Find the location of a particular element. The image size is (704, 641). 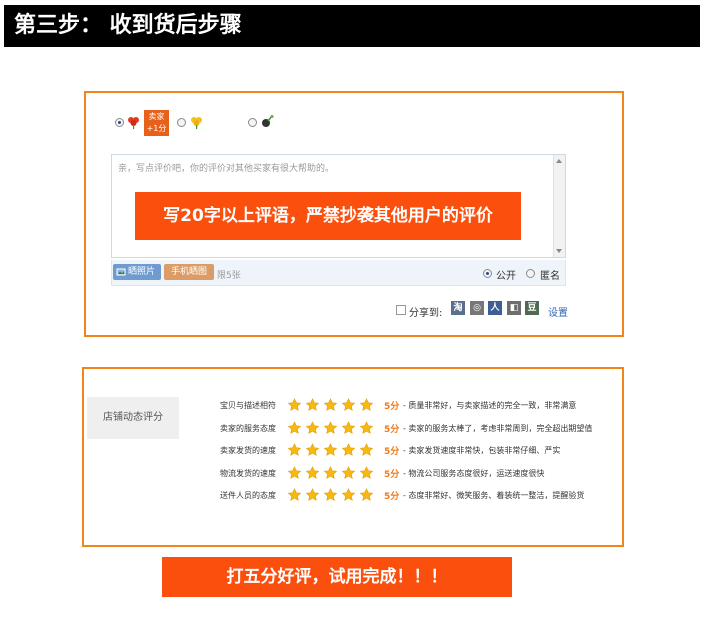

kaixin-share-icon: ◧ is located at coordinates (514, 308).